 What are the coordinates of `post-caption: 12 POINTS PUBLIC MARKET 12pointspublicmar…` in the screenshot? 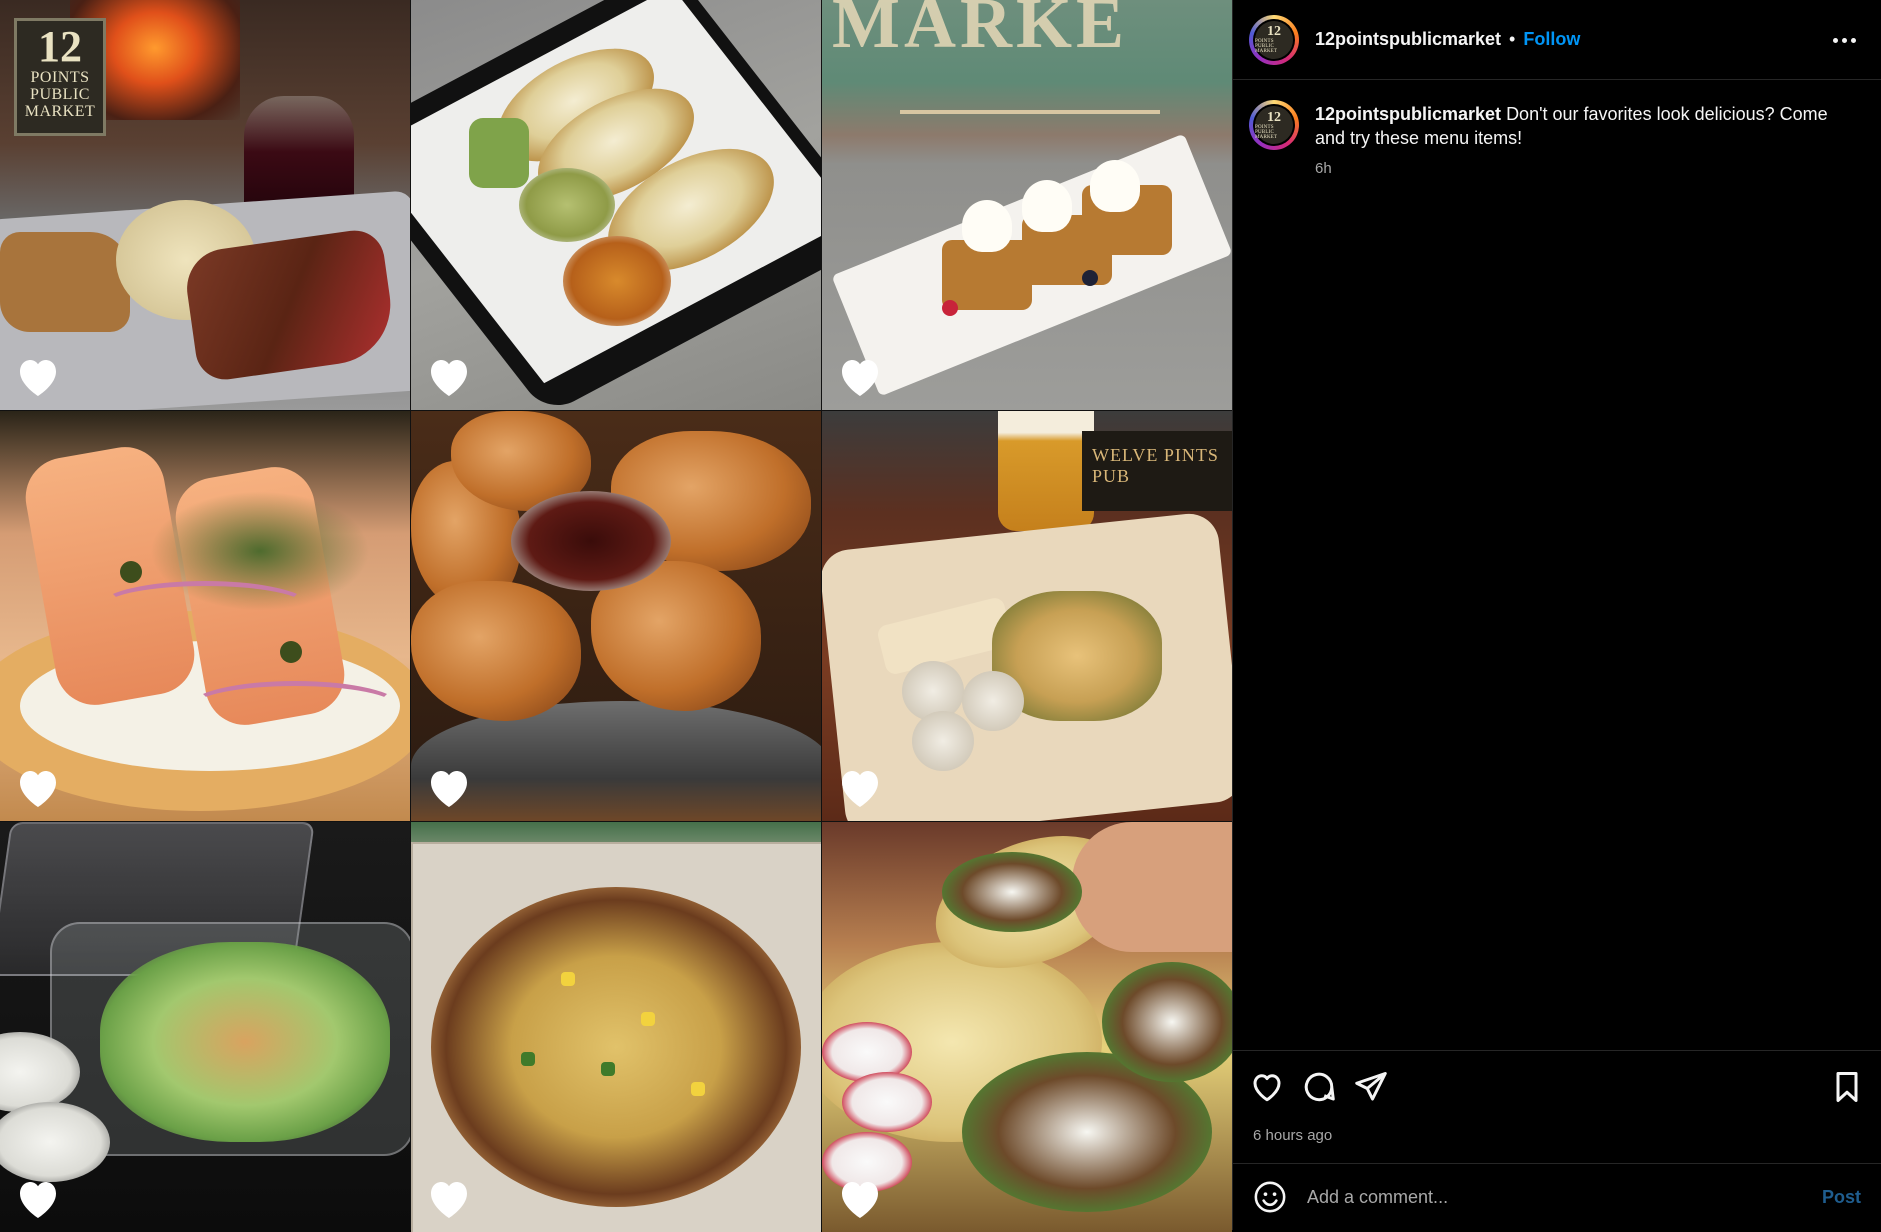 It's located at (1549, 138).